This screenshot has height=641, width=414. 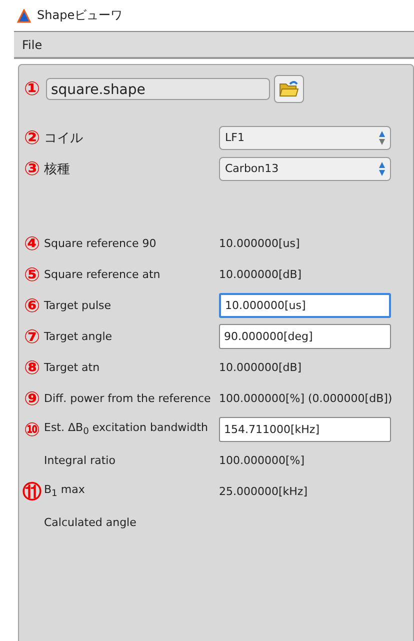 I want to click on annotation-number: ③, so click(x=32, y=168).